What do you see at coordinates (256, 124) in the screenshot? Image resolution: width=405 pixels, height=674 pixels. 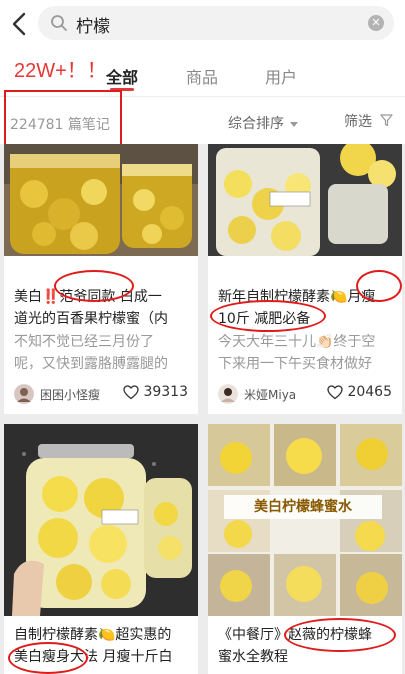 I see `sort-label: 综合排序` at bounding box center [256, 124].